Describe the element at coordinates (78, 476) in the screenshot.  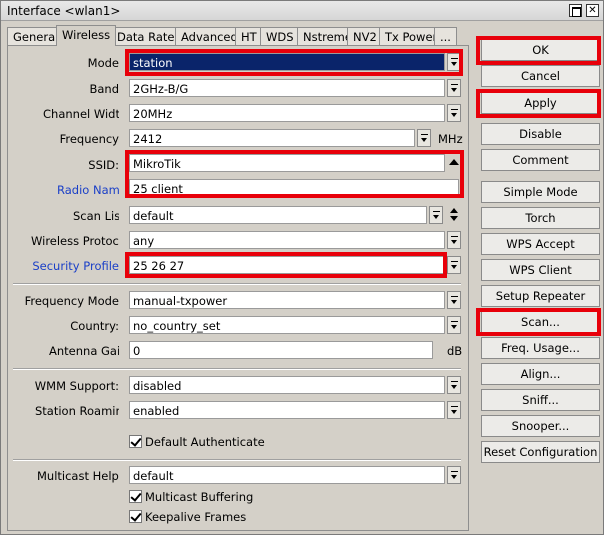
I see `multicast-helper-label: Multicast Helpe` at that location.